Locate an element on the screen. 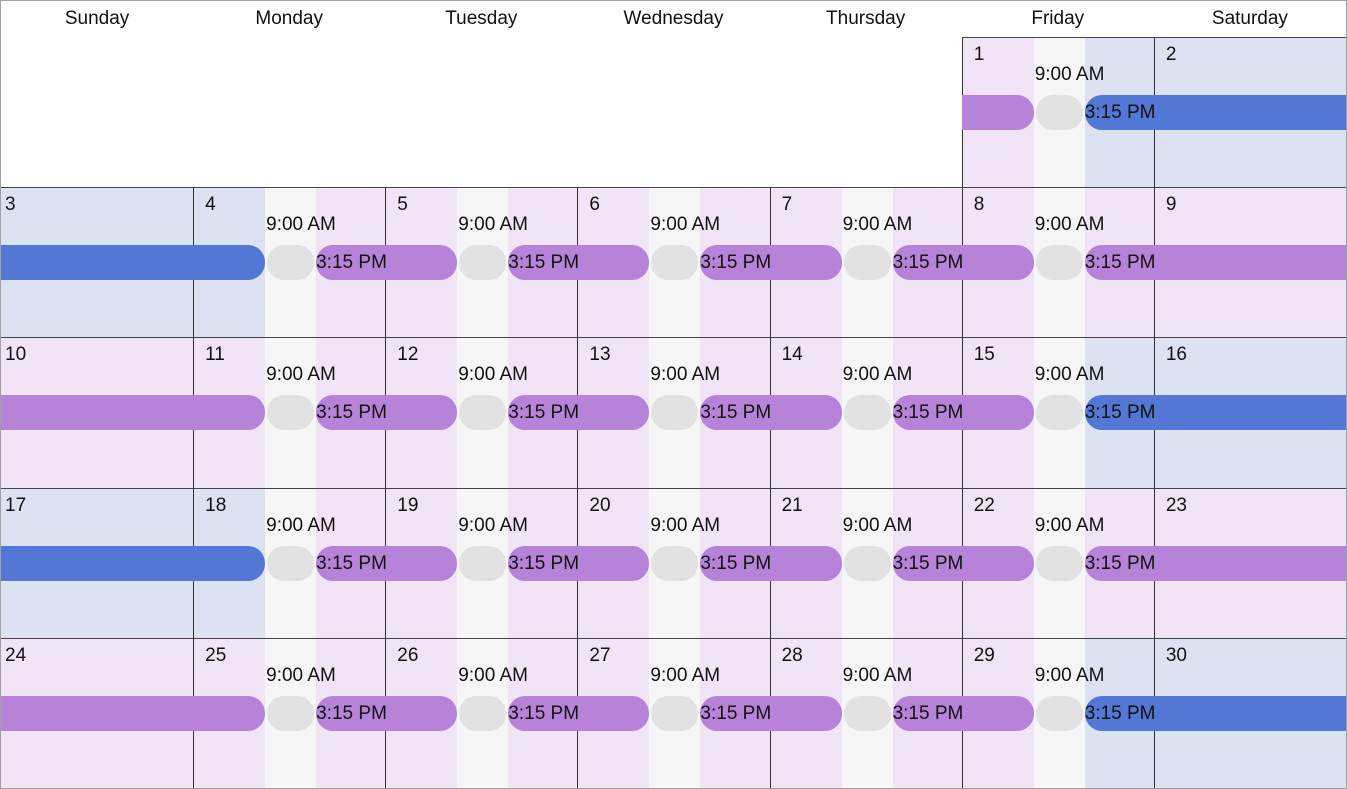  day-number: 5 is located at coordinates (402, 205).